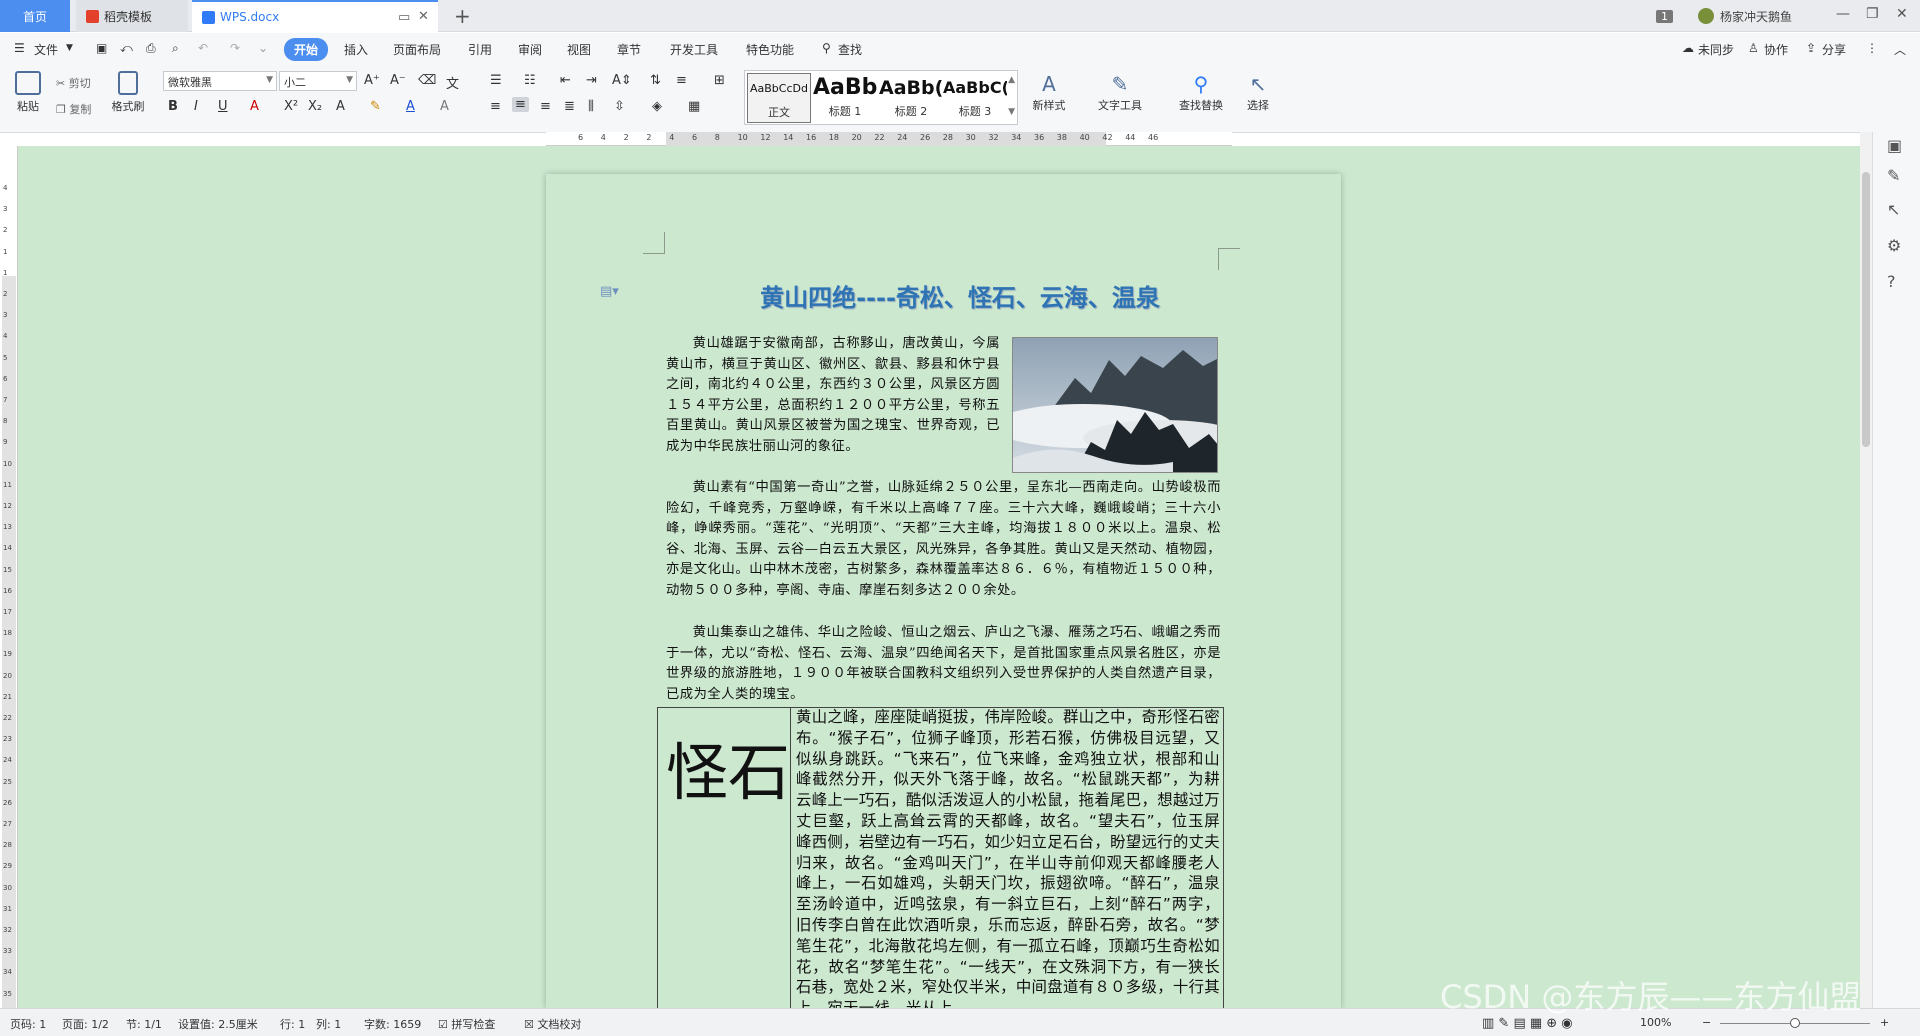 This screenshot has width=1920, height=1036. What do you see at coordinates (132, 16) in the screenshot?
I see `tab-templates: 稻壳模板` at bounding box center [132, 16].